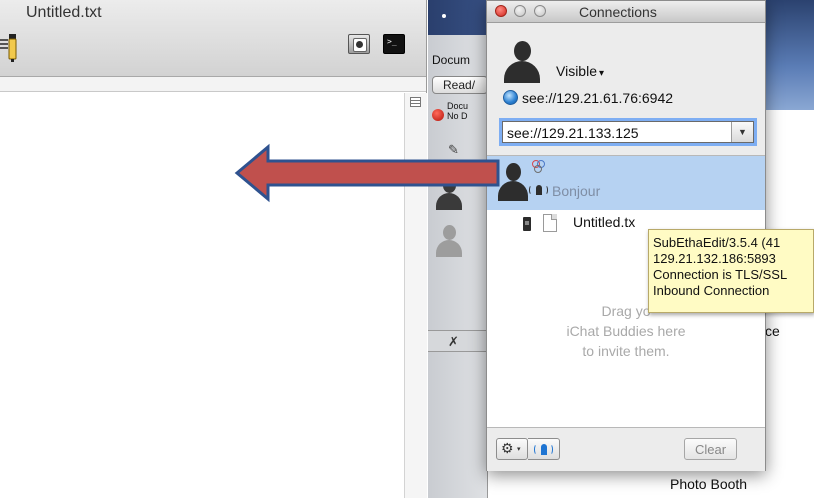 The width and height of the screenshot is (814, 498). What do you see at coordinates (213, 84) in the screenshot?
I see `editor-ruler` at bounding box center [213, 84].